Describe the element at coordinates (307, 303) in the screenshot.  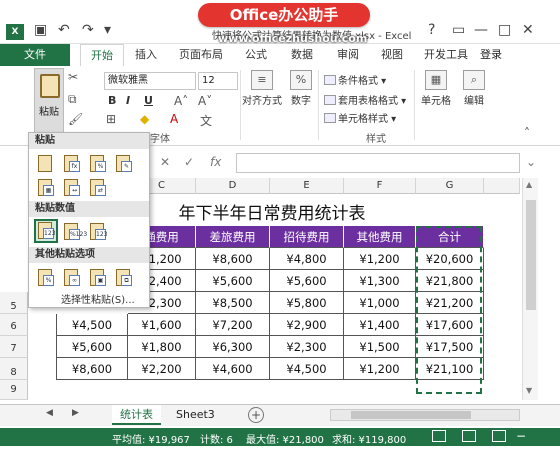
I see `table-cell: ¥5,800` at that location.